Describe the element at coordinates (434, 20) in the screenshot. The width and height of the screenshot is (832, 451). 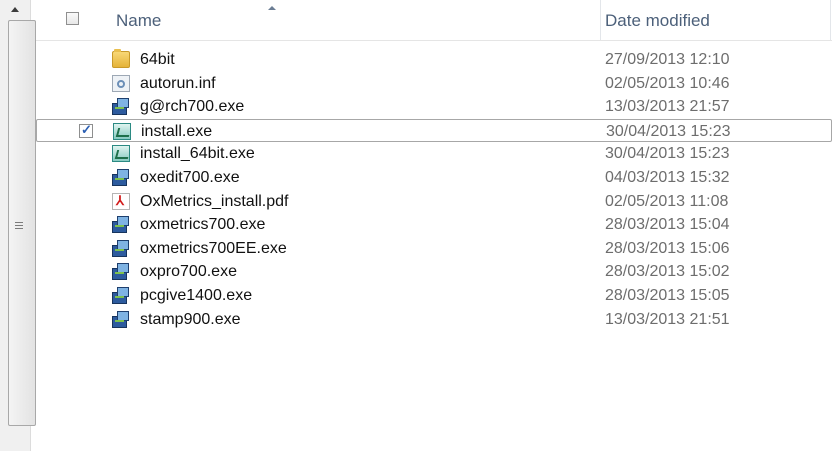
I see `column-header: Name Date modified` at that location.